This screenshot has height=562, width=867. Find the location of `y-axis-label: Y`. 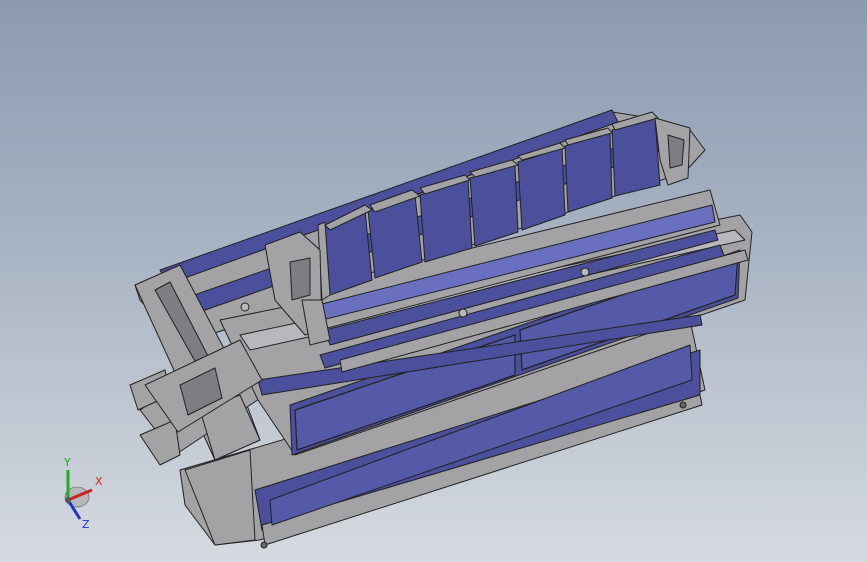

y-axis-label: Y is located at coordinates (67, 462).